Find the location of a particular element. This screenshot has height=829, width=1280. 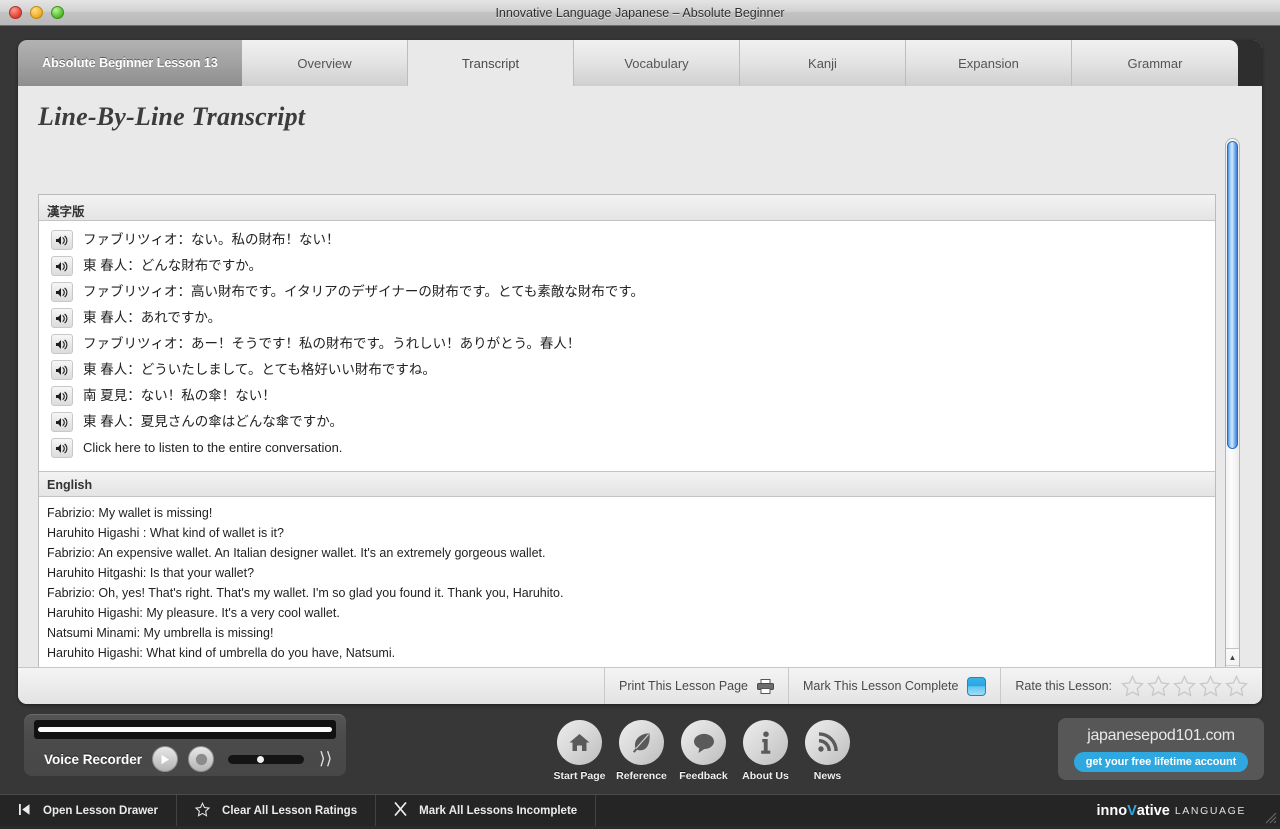

print-label: Print This Lesson Page is located at coordinates (683, 686).